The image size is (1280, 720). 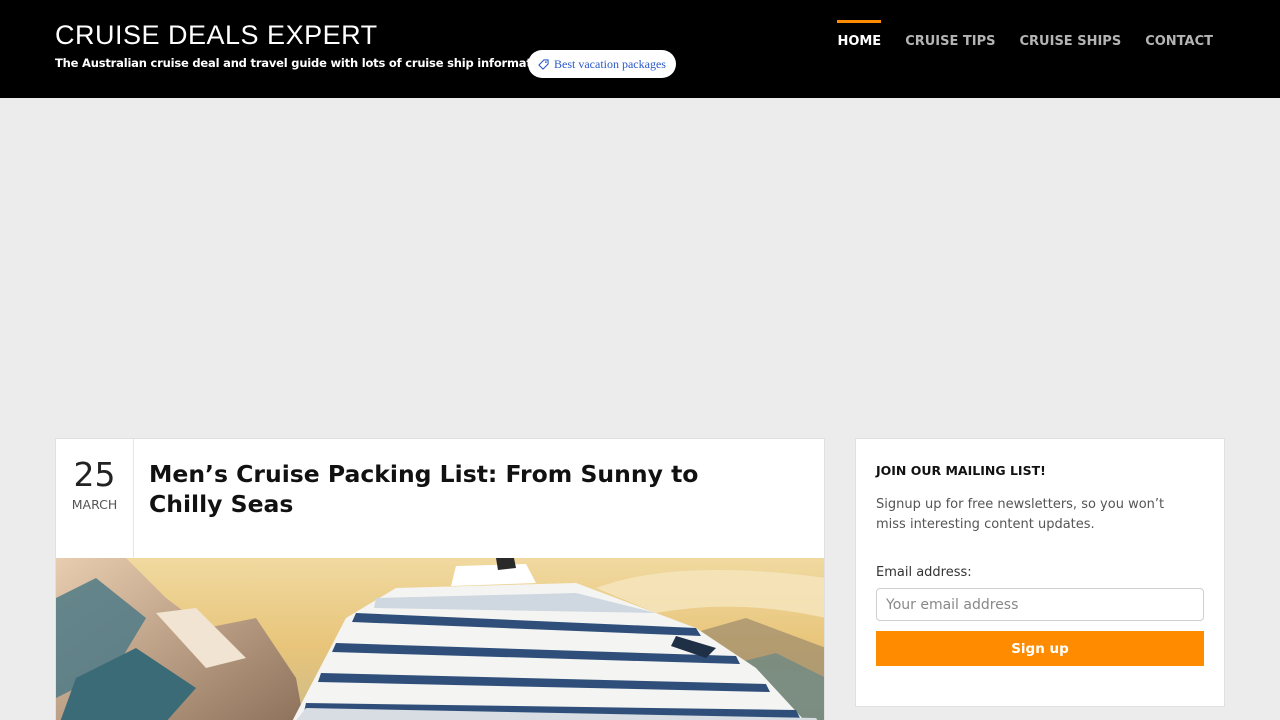 I want to click on main-nav: HOME CRUISE TIPS CRUISE SHIPS CONTACT, so click(x=1025, y=49).